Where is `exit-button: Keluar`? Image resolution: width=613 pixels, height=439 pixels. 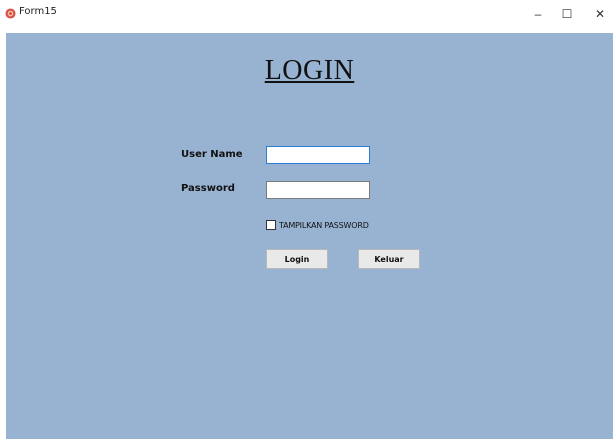
exit-button: Keluar is located at coordinates (389, 259).